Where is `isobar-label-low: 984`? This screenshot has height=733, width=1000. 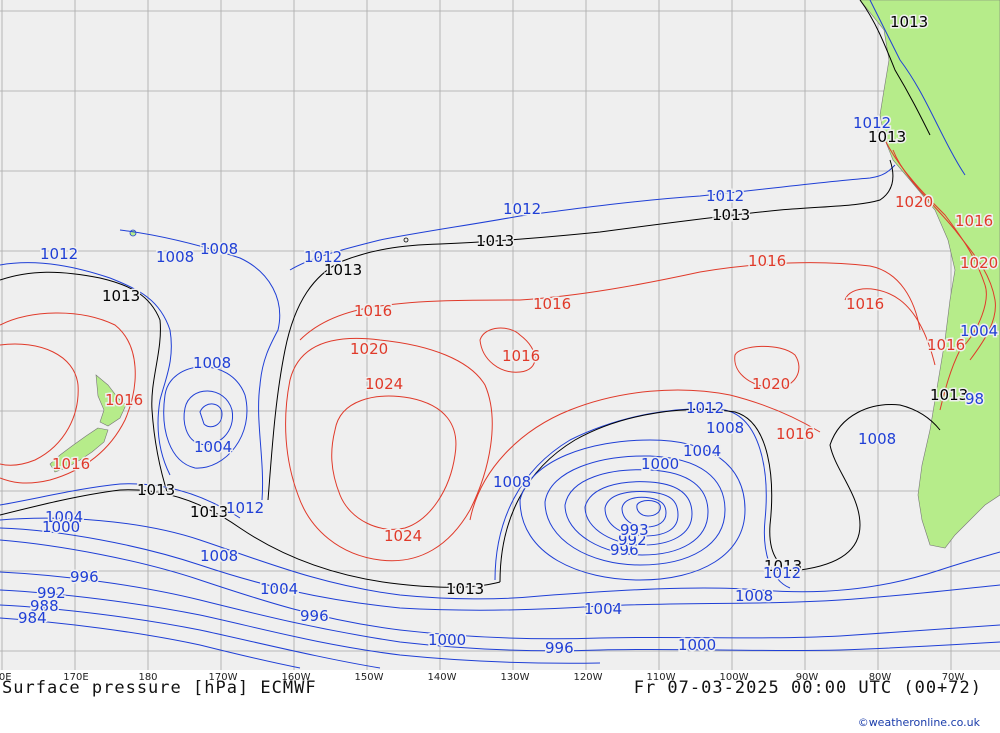
isobar-label-low: 984 is located at coordinates (32, 618).